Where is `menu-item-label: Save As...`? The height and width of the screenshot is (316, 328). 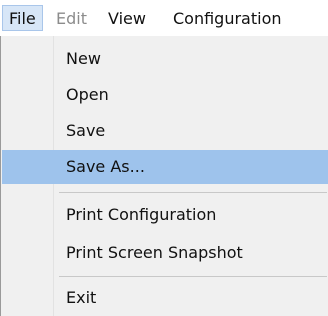
menu-item-label: Save As... is located at coordinates (105, 166).